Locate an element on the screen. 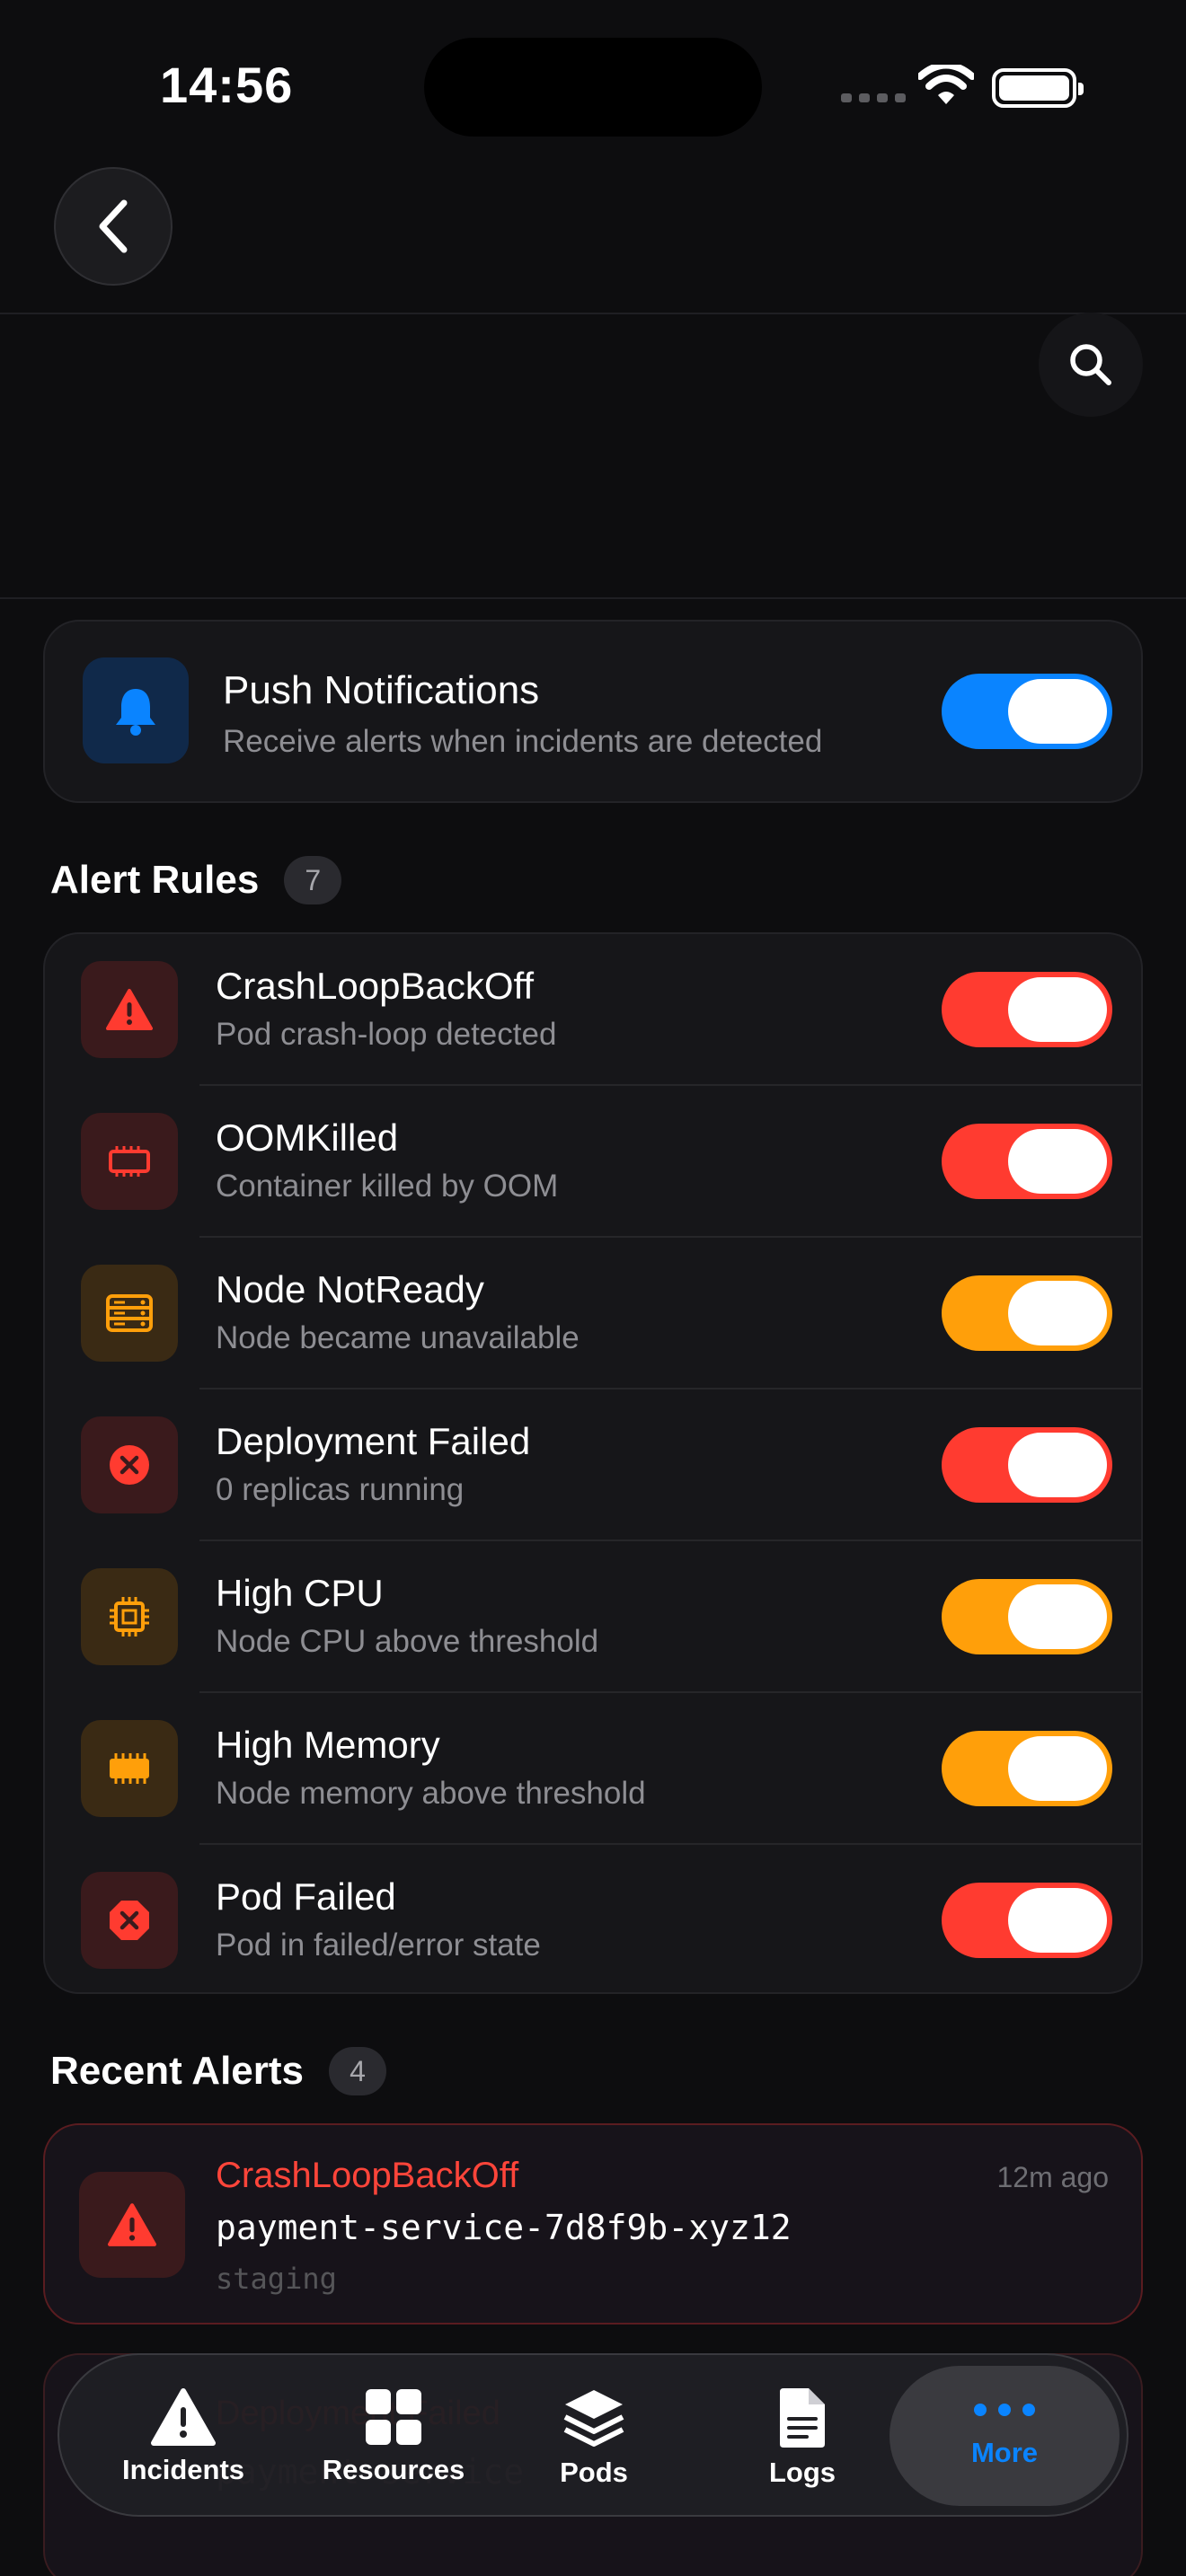  rule-subtitle: Node became unavailable is located at coordinates (398, 1337).